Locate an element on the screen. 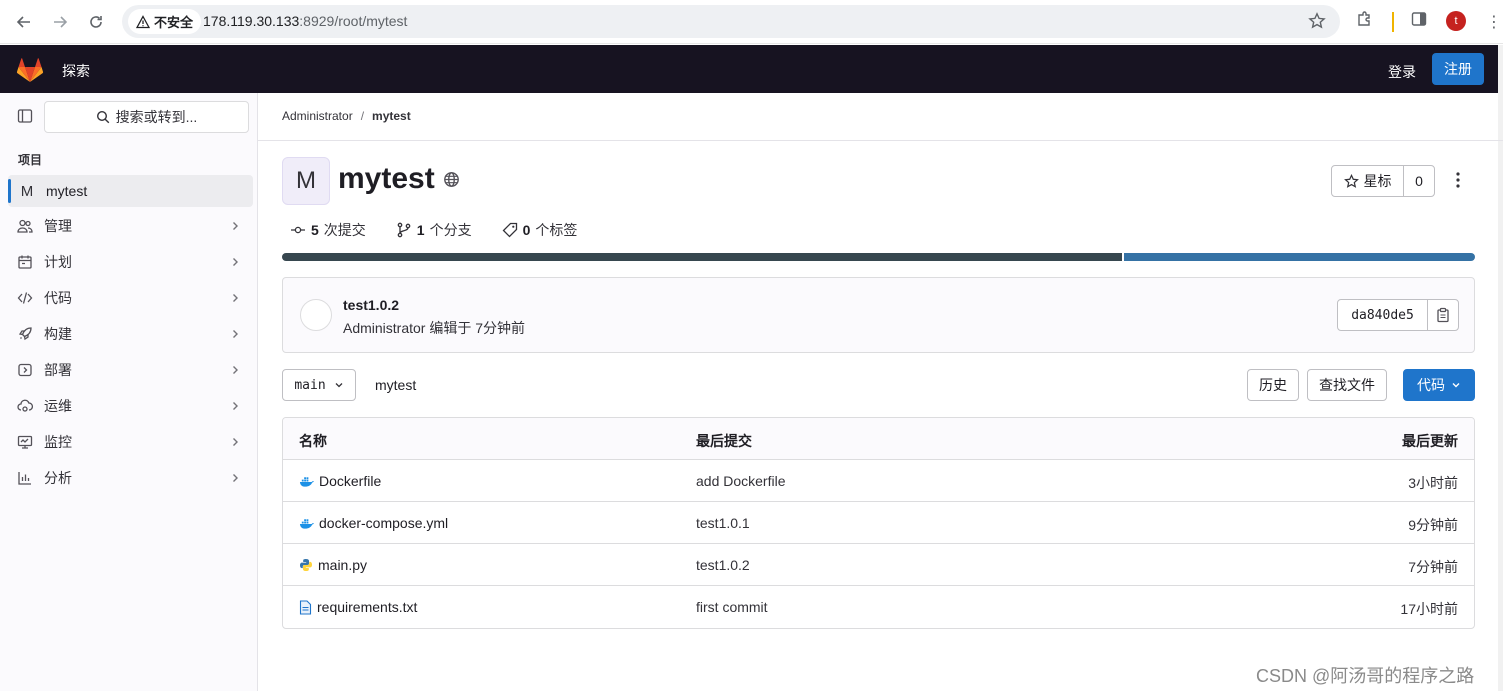  rocket-icon is located at coordinates (26, 334).